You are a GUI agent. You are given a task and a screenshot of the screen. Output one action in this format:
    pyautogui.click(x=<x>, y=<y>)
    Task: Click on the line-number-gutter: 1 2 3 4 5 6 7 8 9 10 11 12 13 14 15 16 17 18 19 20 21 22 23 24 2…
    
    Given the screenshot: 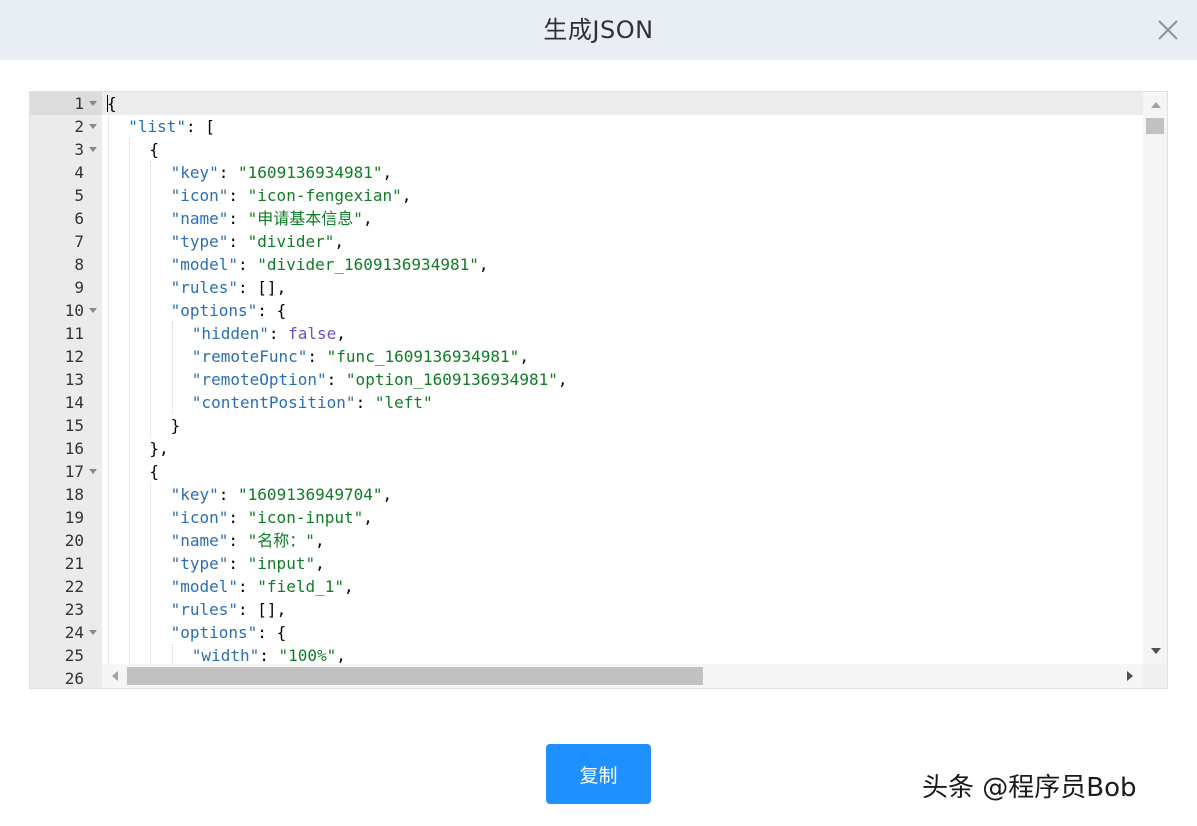 What is the action you would take?
    pyautogui.click(x=66, y=390)
    